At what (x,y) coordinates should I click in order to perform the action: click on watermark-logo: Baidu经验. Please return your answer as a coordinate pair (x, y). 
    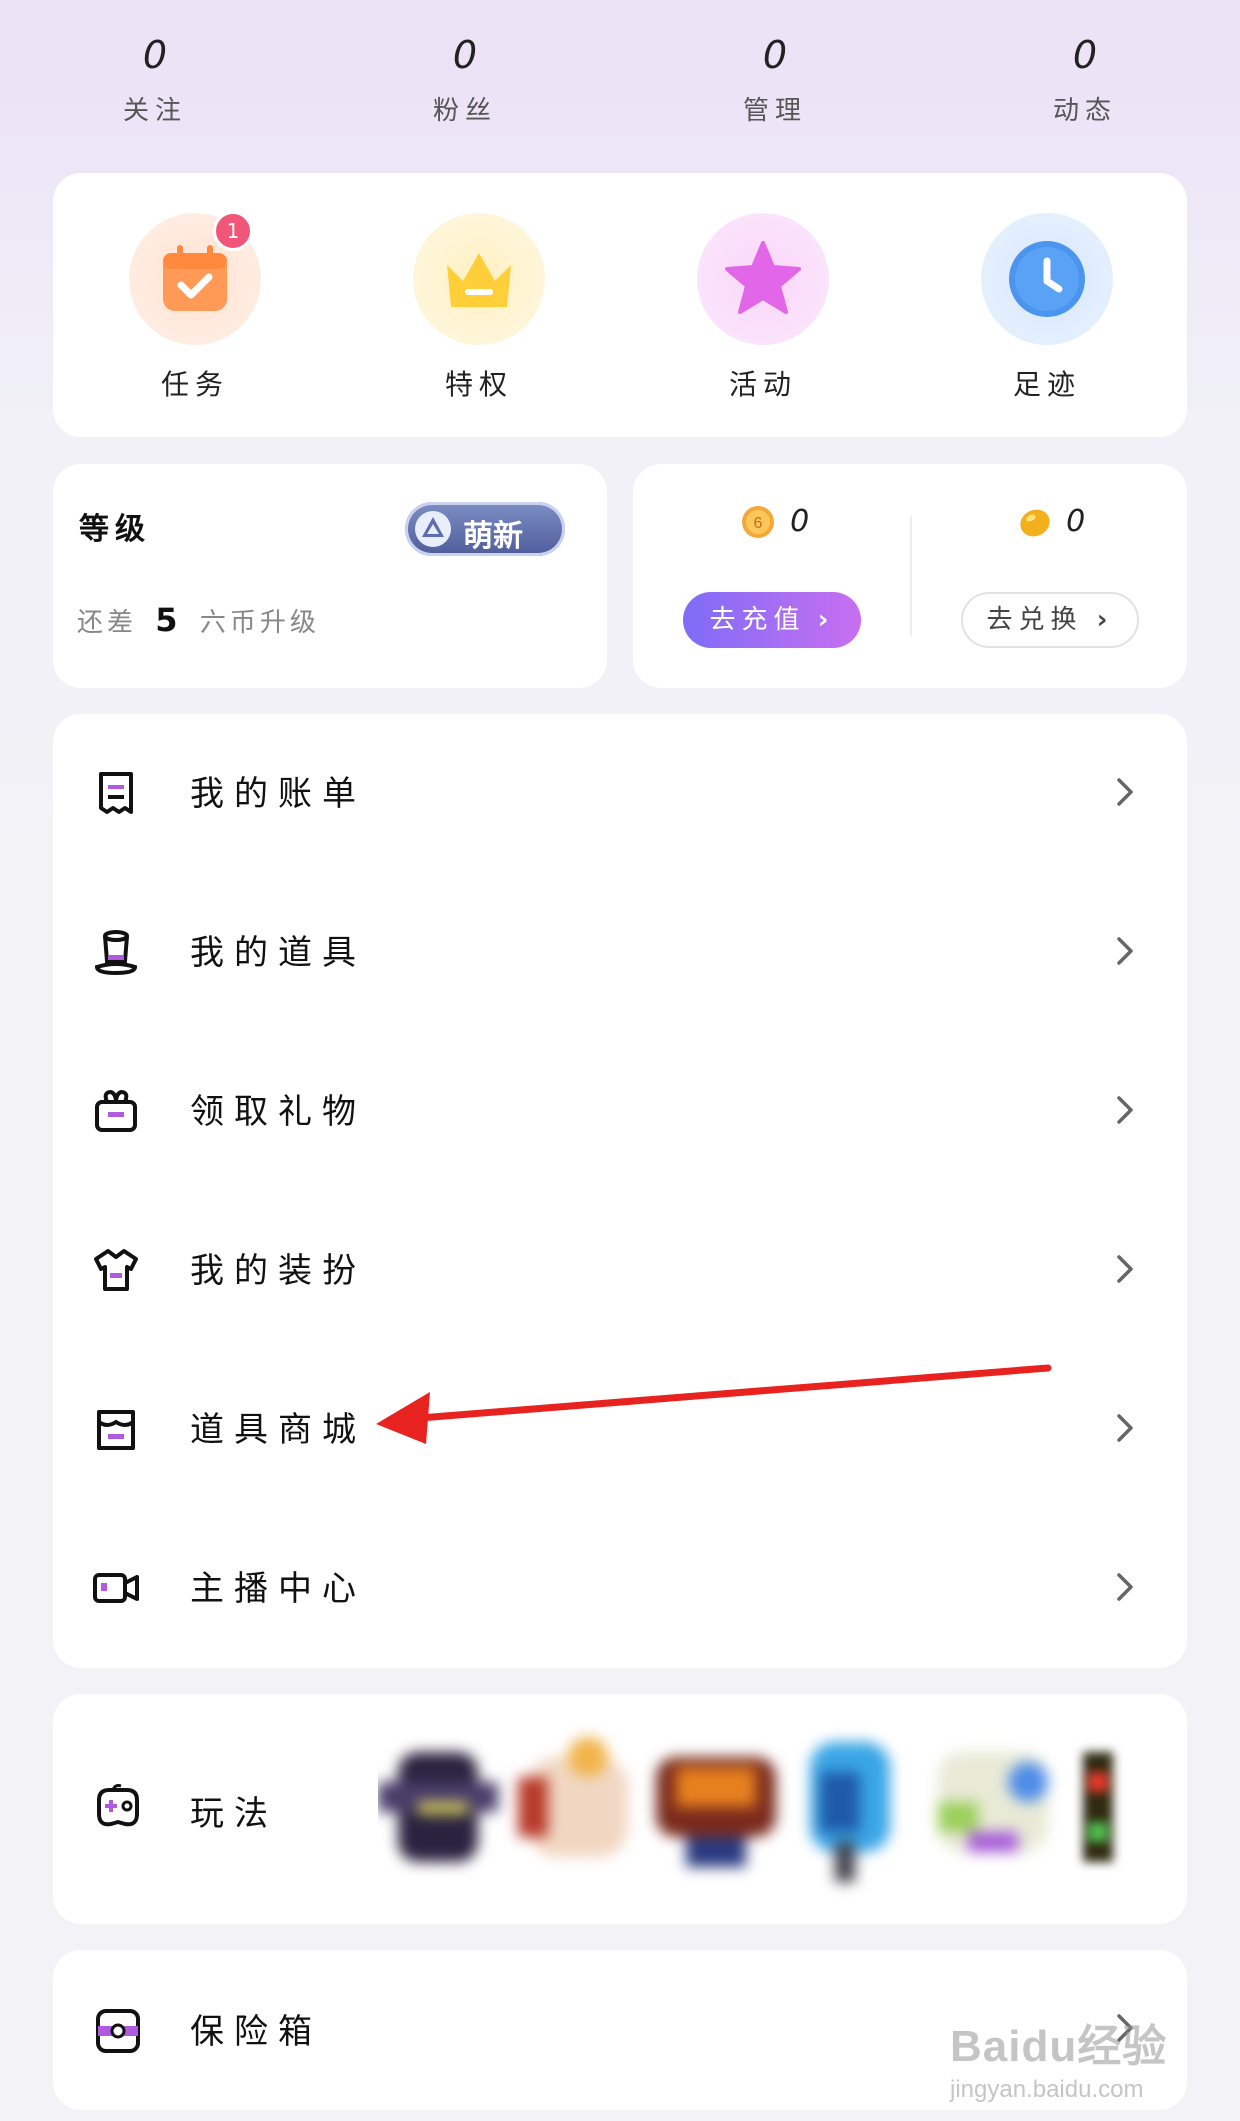
    Looking at the image, I should click on (1059, 2046).